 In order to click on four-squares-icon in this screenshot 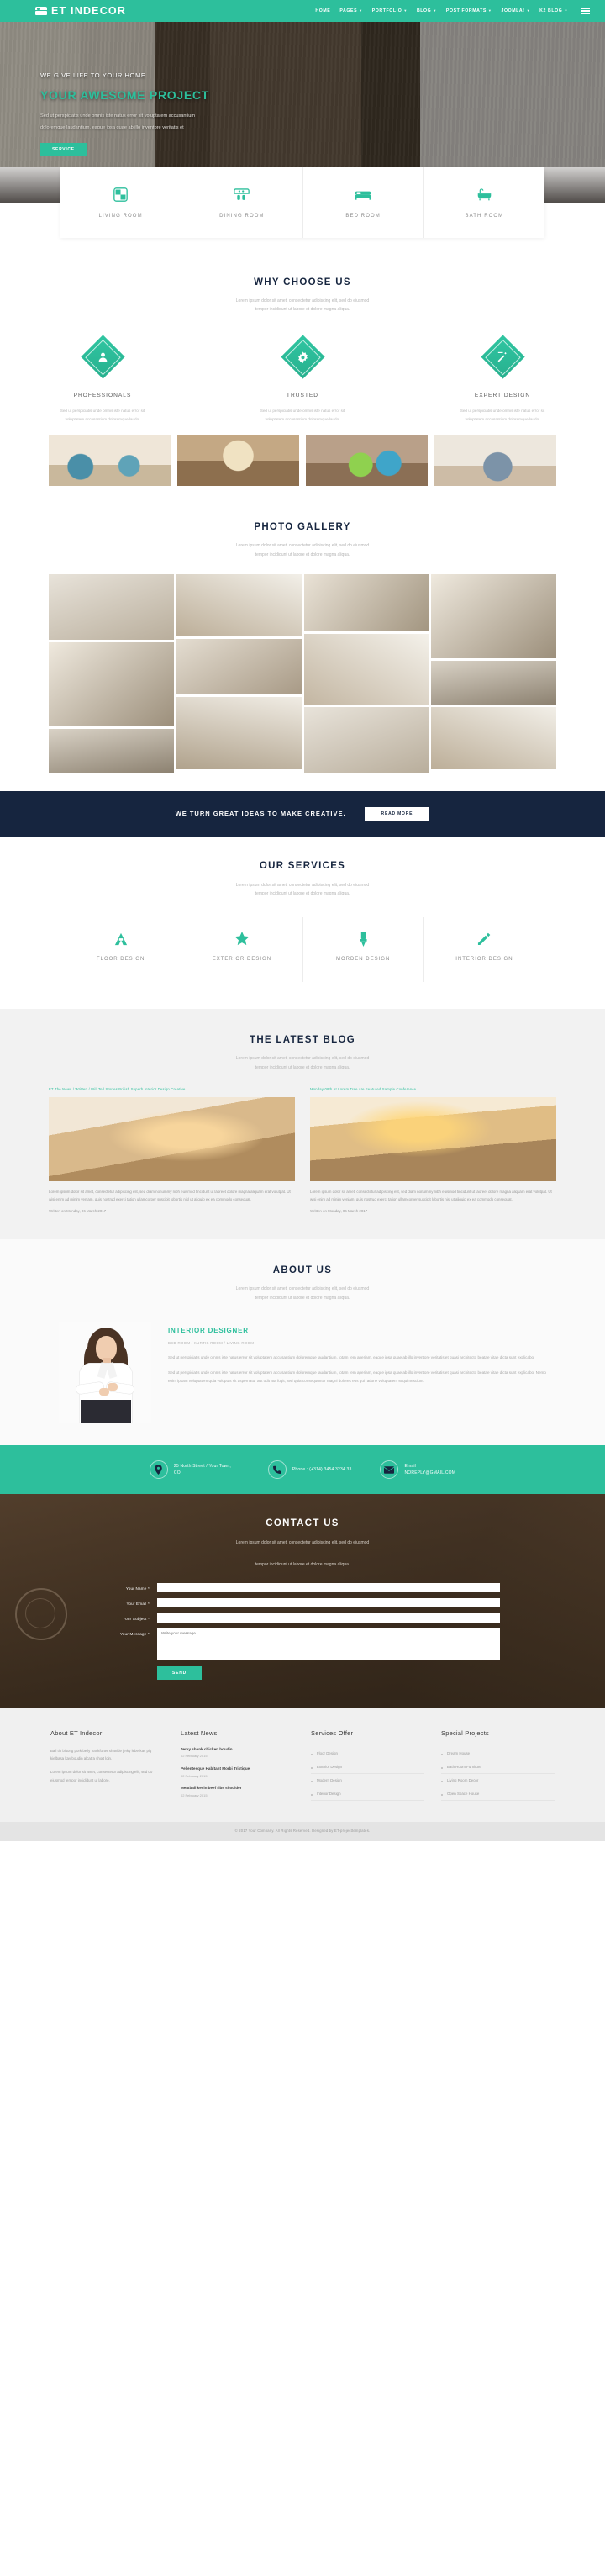, I will do `click(120, 194)`.